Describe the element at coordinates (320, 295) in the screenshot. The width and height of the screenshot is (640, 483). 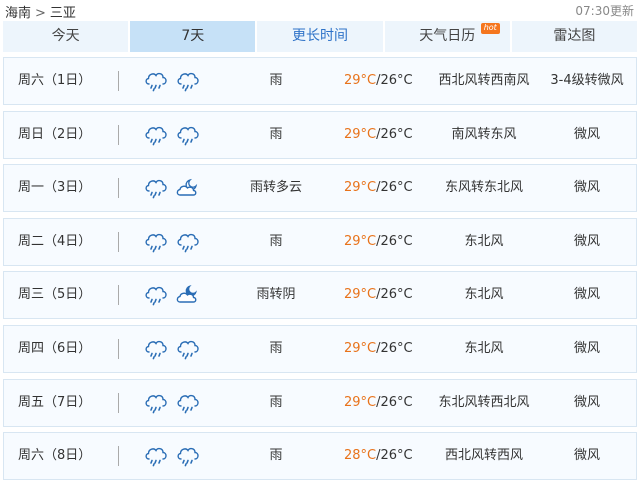
I see `forecast-row: 周三（5日） 雨转阴 29°C/26°C 东北风 微风` at that location.